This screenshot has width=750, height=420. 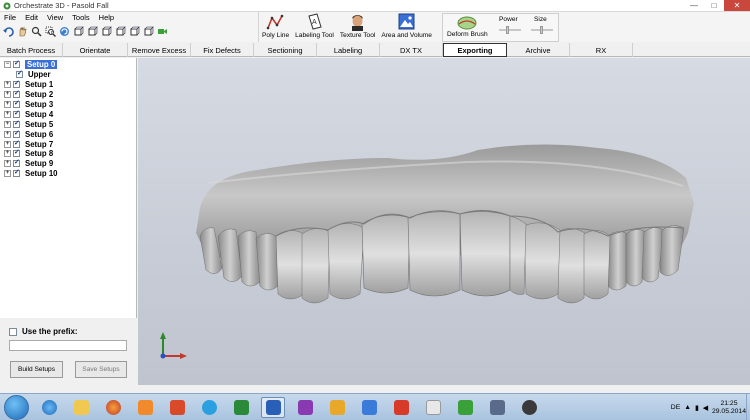 I want to click on tree-item-setup-0: − Setup 0, so click(x=31, y=64).